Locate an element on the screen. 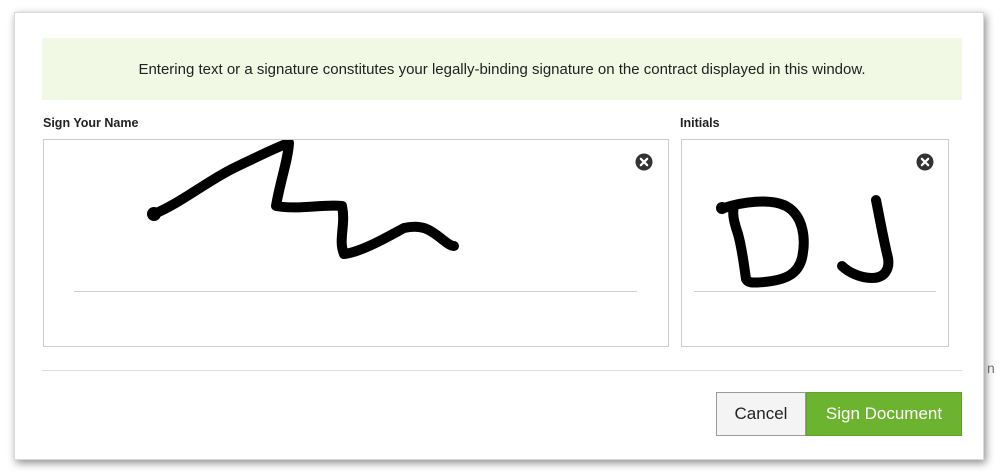  initials-label: Initials is located at coordinates (700, 123).